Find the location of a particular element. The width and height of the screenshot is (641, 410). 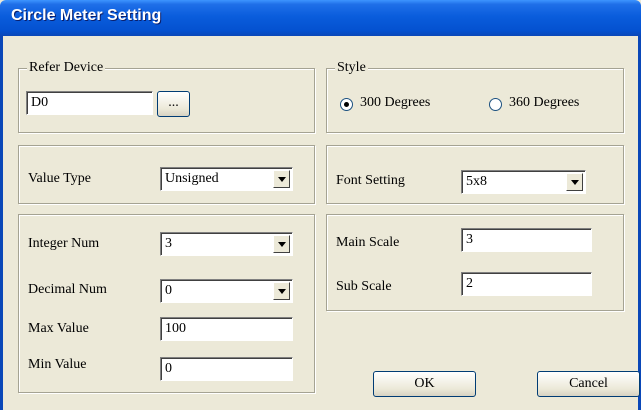

refer-device-legend: Refer Device is located at coordinates (66, 68).